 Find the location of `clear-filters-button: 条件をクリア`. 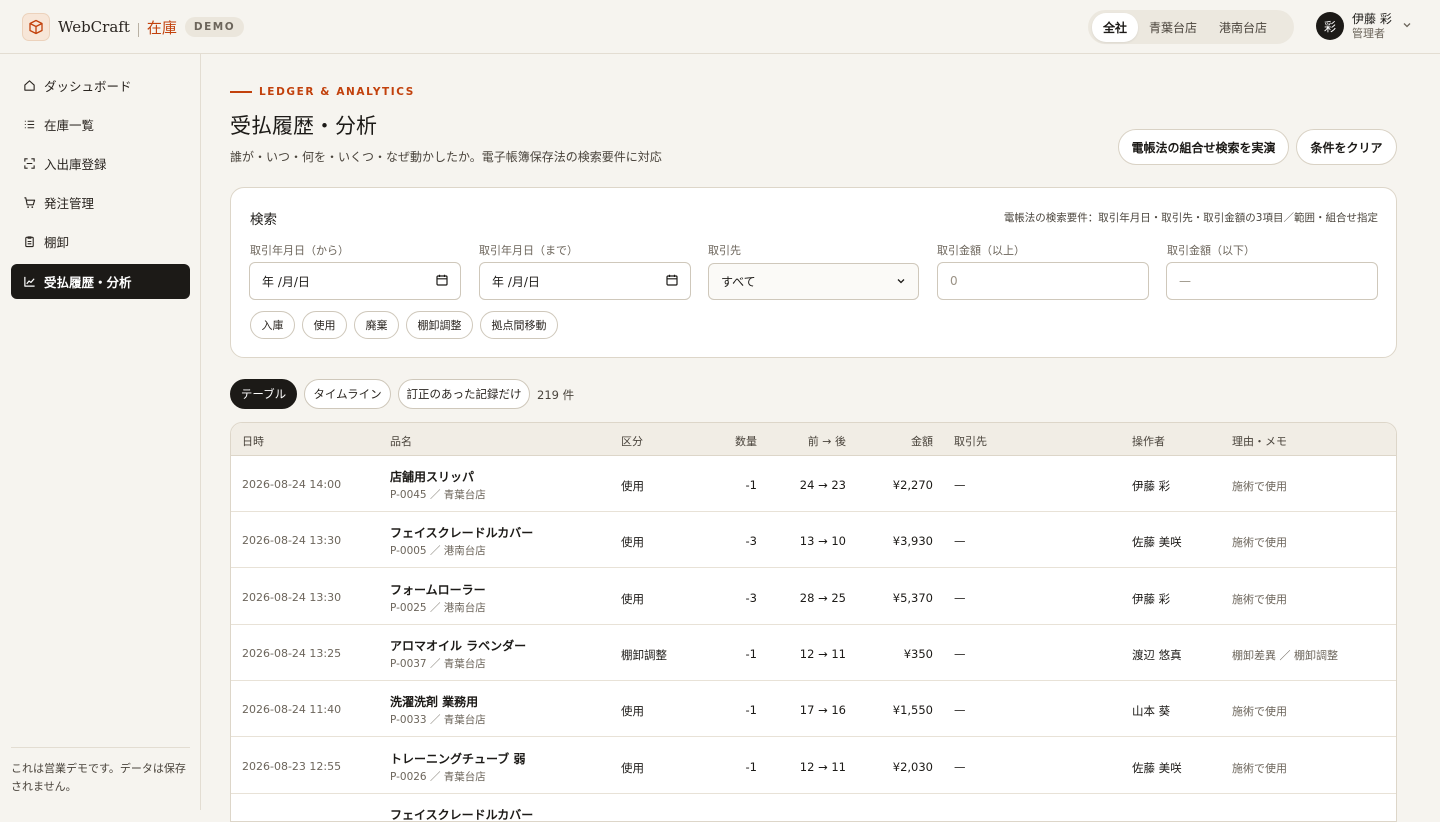

clear-filters-button: 条件をクリア is located at coordinates (1346, 147).